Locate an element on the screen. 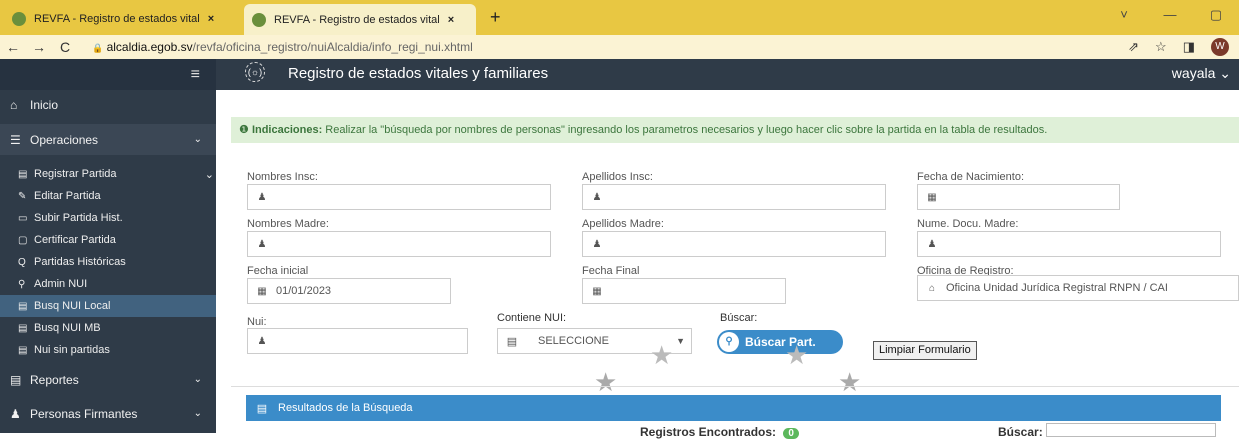 The width and height of the screenshot is (1239, 439). apellidos-madre-input: ♟ is located at coordinates (734, 244).